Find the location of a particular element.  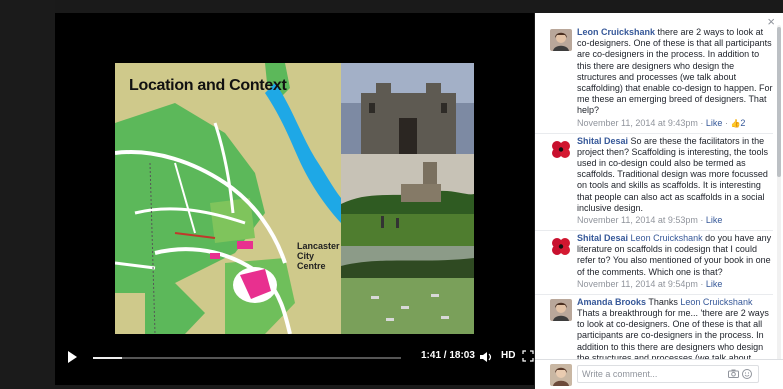

page-background is located at coordinates (27, 194).